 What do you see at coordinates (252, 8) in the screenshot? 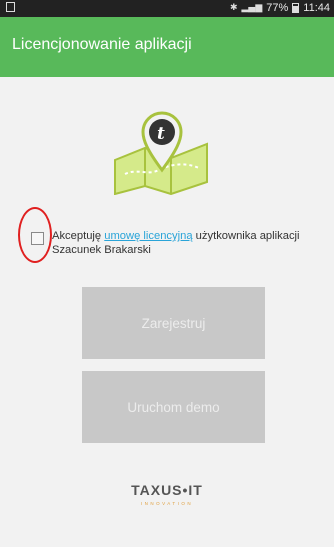
I see `signal-icon: ▂▄▆` at bounding box center [252, 8].